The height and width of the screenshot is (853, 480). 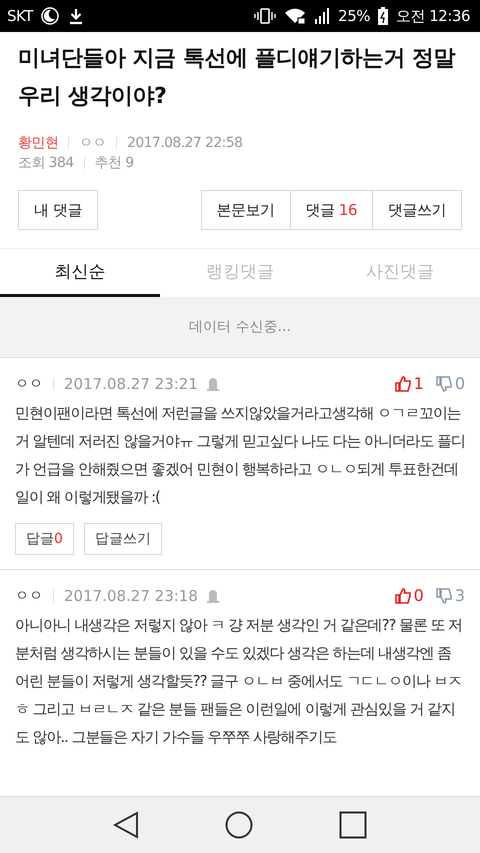 I want to click on like-count: 1, so click(x=419, y=383).